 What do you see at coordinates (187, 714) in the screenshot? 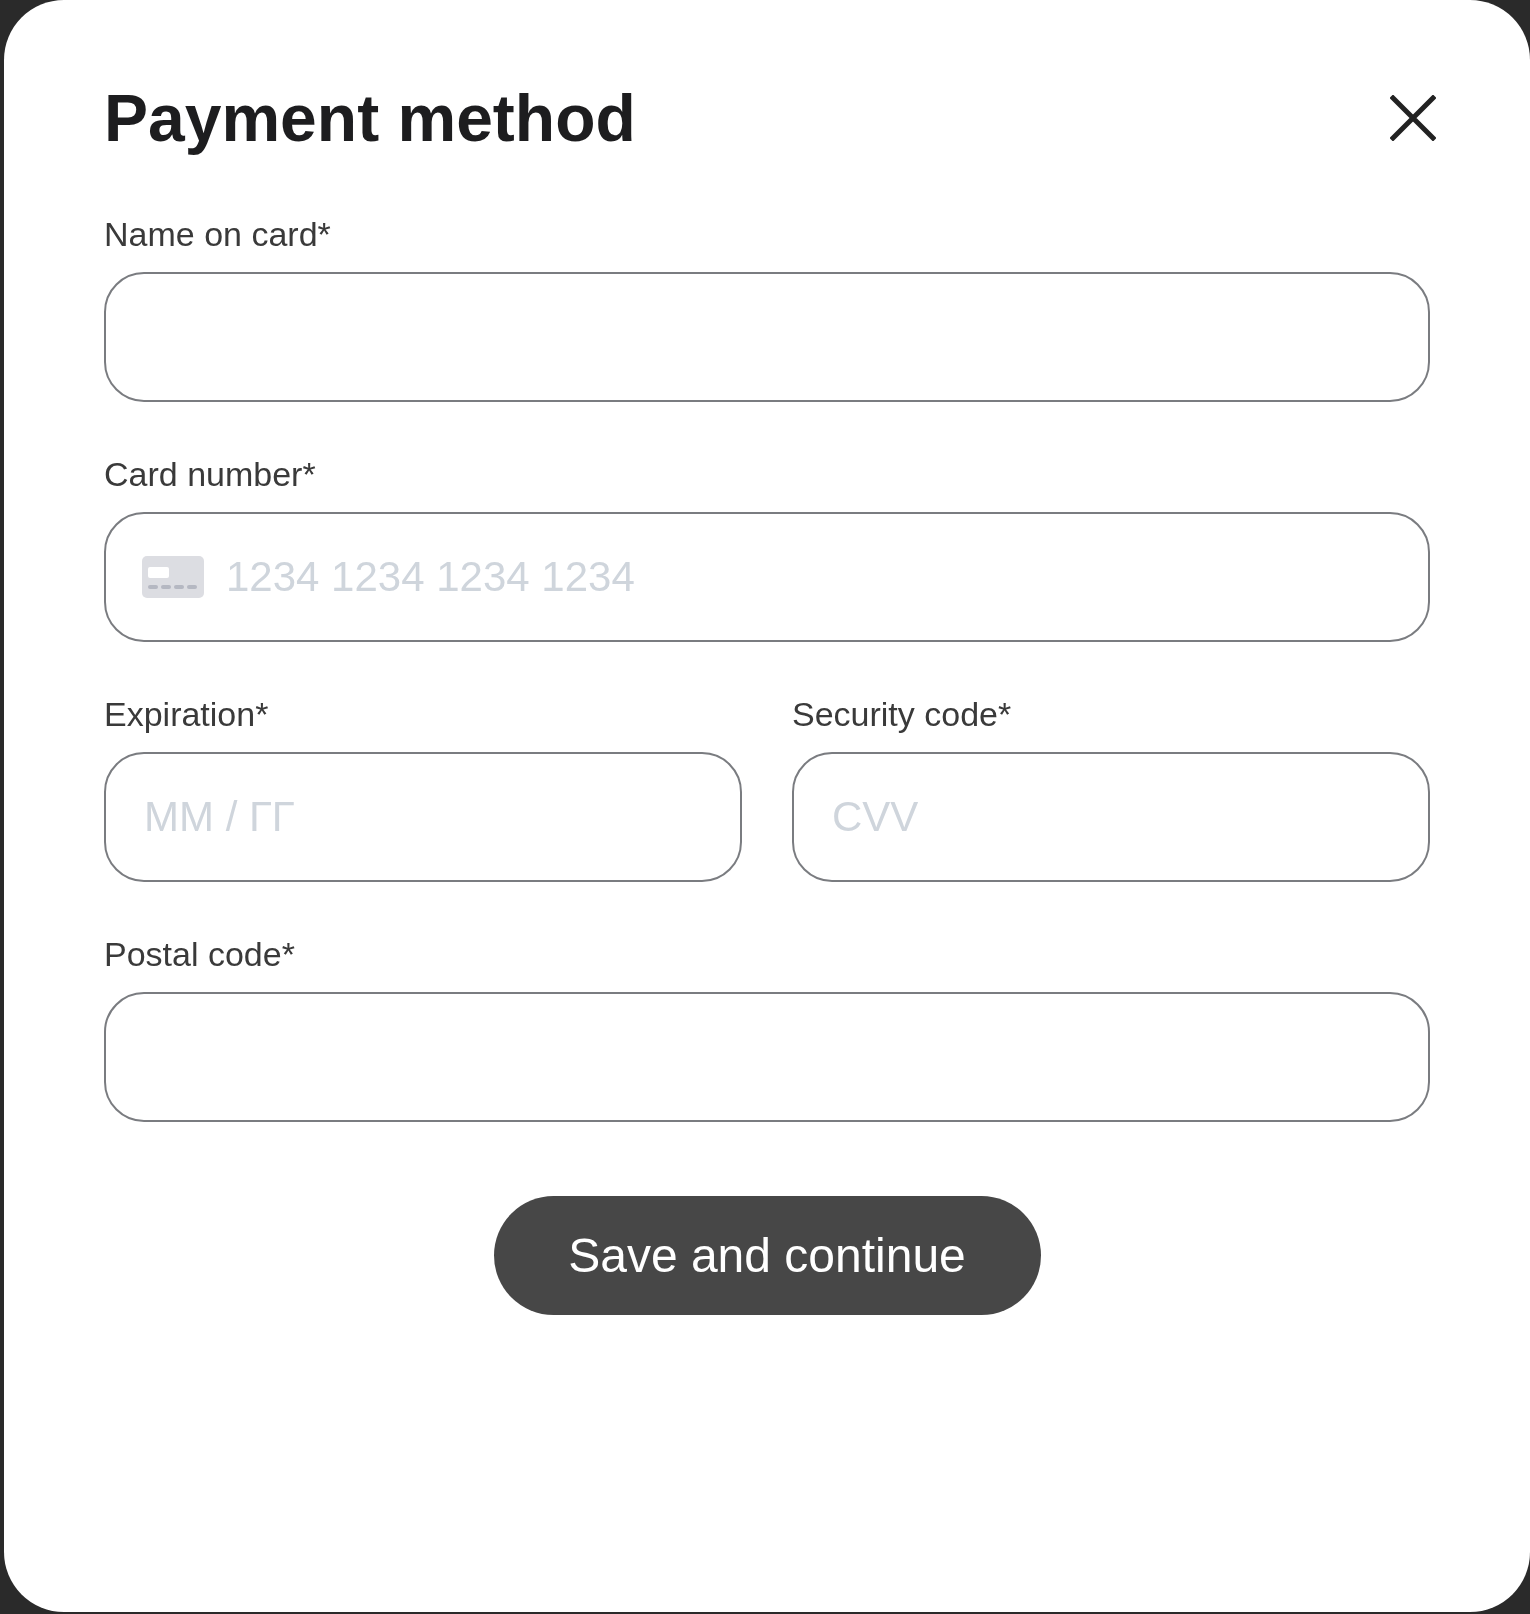
I see `field-label: Expiration*` at bounding box center [187, 714].